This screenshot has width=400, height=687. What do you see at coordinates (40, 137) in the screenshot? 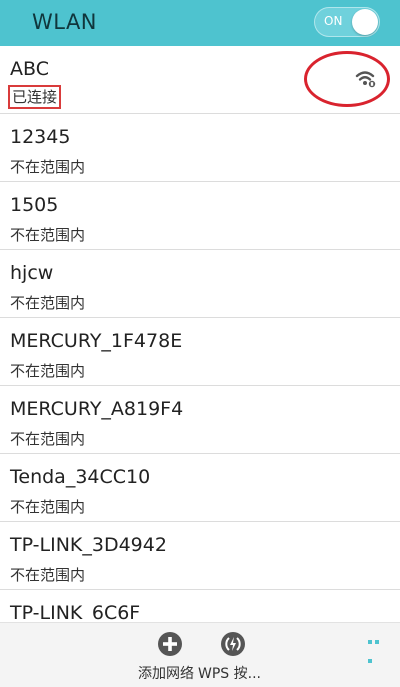
I see `network-ssid: 12345` at bounding box center [40, 137].